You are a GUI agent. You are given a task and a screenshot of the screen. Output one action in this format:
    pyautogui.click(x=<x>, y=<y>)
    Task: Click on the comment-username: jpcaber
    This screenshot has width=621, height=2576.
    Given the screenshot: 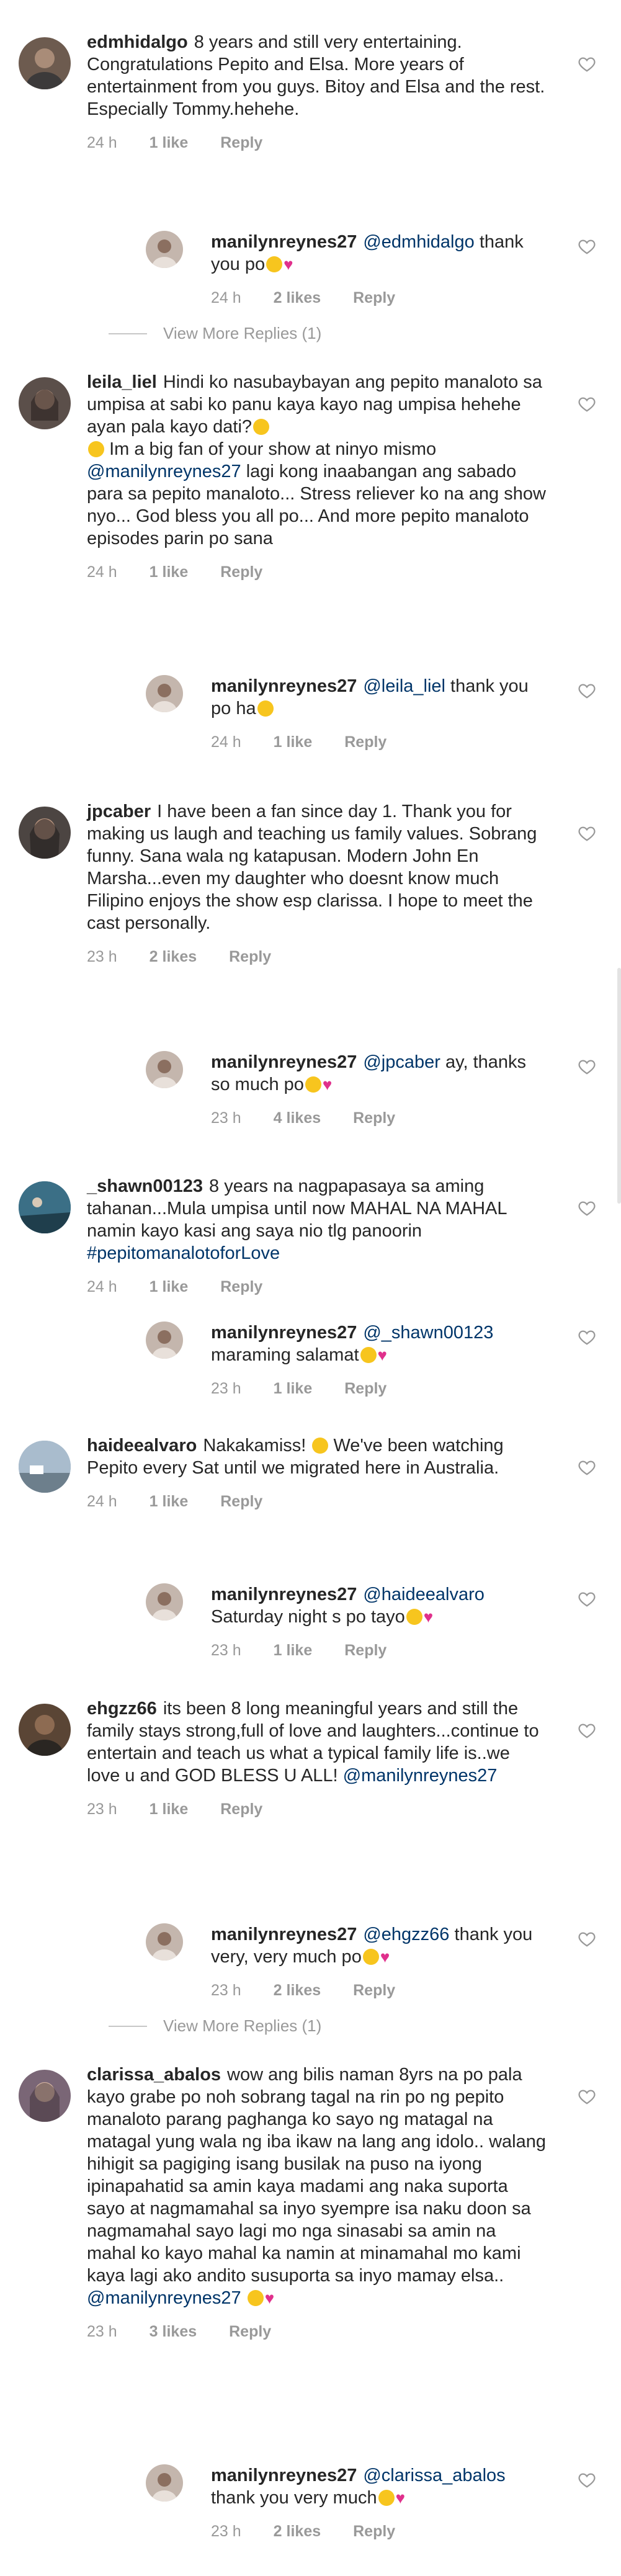 What is the action you would take?
    pyautogui.click(x=119, y=811)
    